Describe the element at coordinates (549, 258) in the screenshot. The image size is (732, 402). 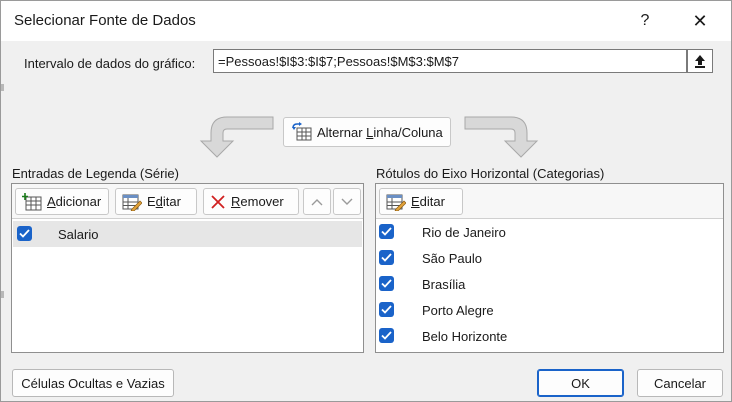
I see `category-list-item: São Paulo` at that location.